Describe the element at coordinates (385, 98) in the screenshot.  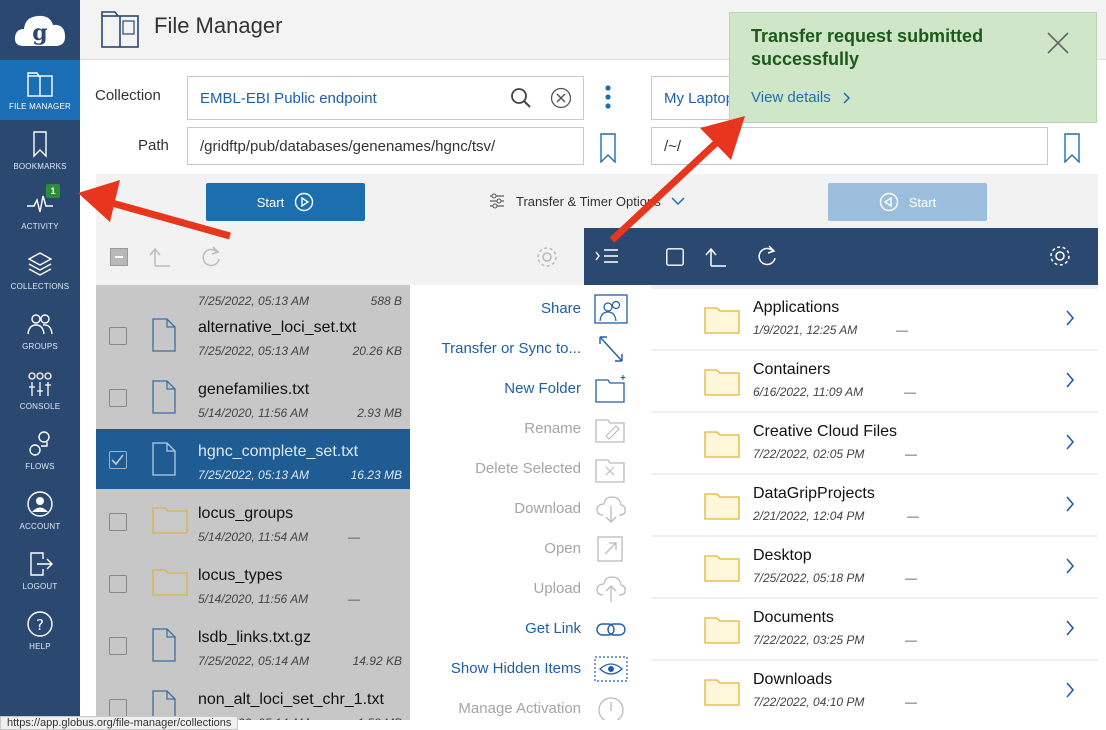
I see `left-collection-field: EMBL-EBI Public endpoint` at that location.